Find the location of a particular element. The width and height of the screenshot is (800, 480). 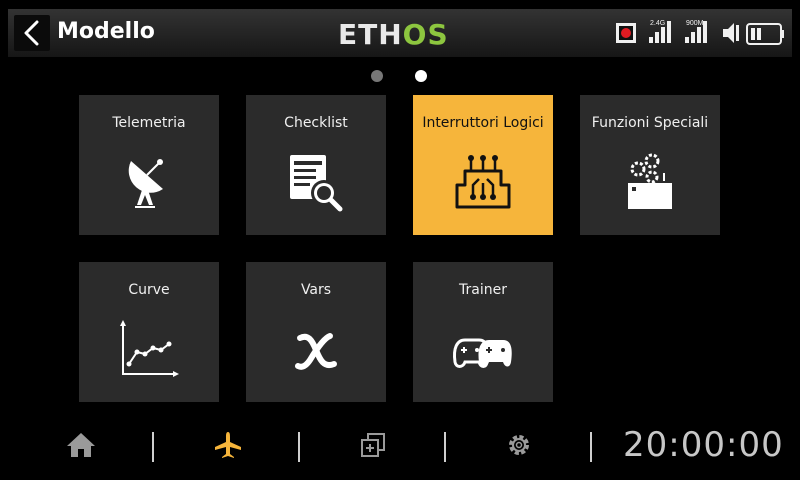

tile-telemetria: Telemetria is located at coordinates (149, 165).